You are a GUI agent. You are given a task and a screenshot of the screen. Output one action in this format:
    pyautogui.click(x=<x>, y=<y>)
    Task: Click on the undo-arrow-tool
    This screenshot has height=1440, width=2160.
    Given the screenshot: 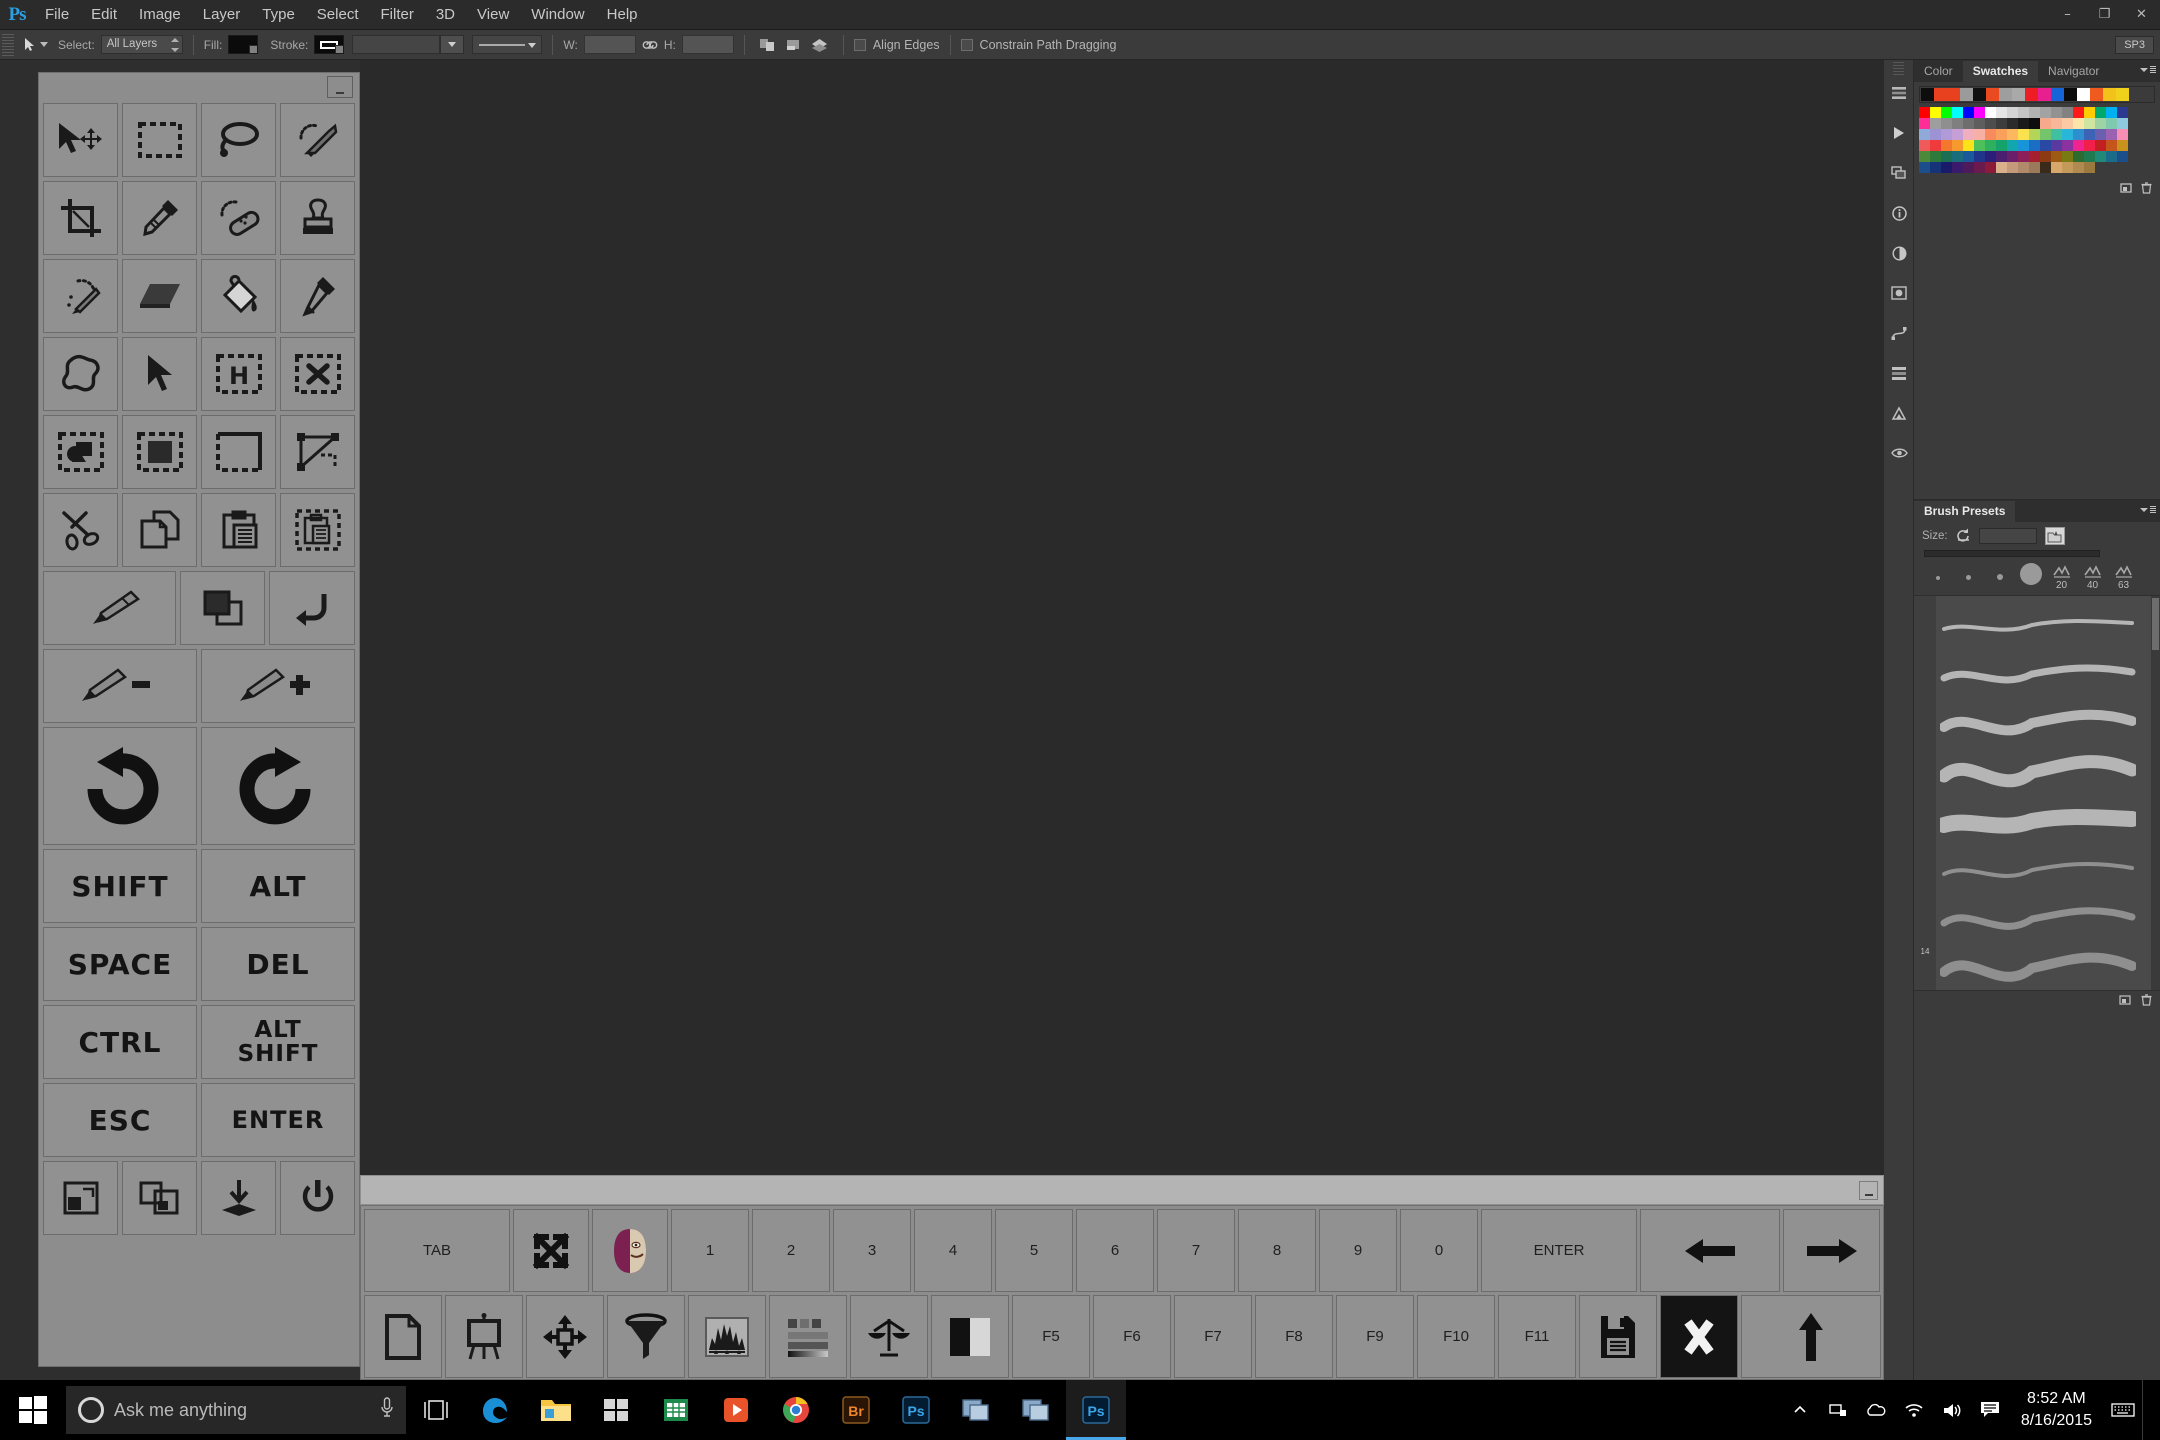 What is the action you would take?
    pyautogui.click(x=312, y=608)
    